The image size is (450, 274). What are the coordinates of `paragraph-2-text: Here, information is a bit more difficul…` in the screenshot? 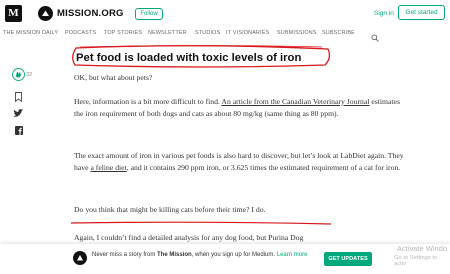 It's located at (148, 101).